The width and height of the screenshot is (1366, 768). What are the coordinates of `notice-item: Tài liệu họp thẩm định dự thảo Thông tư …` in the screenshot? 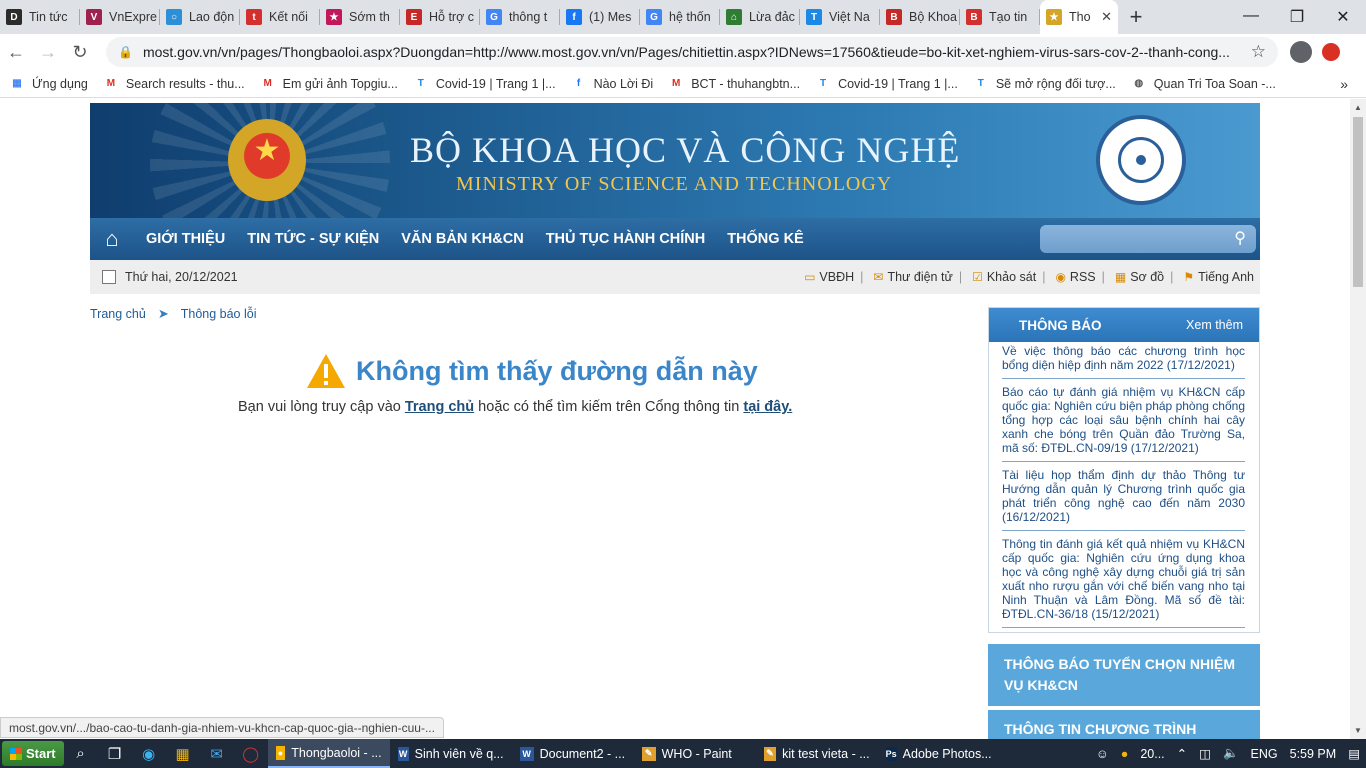 It's located at (1123, 498).